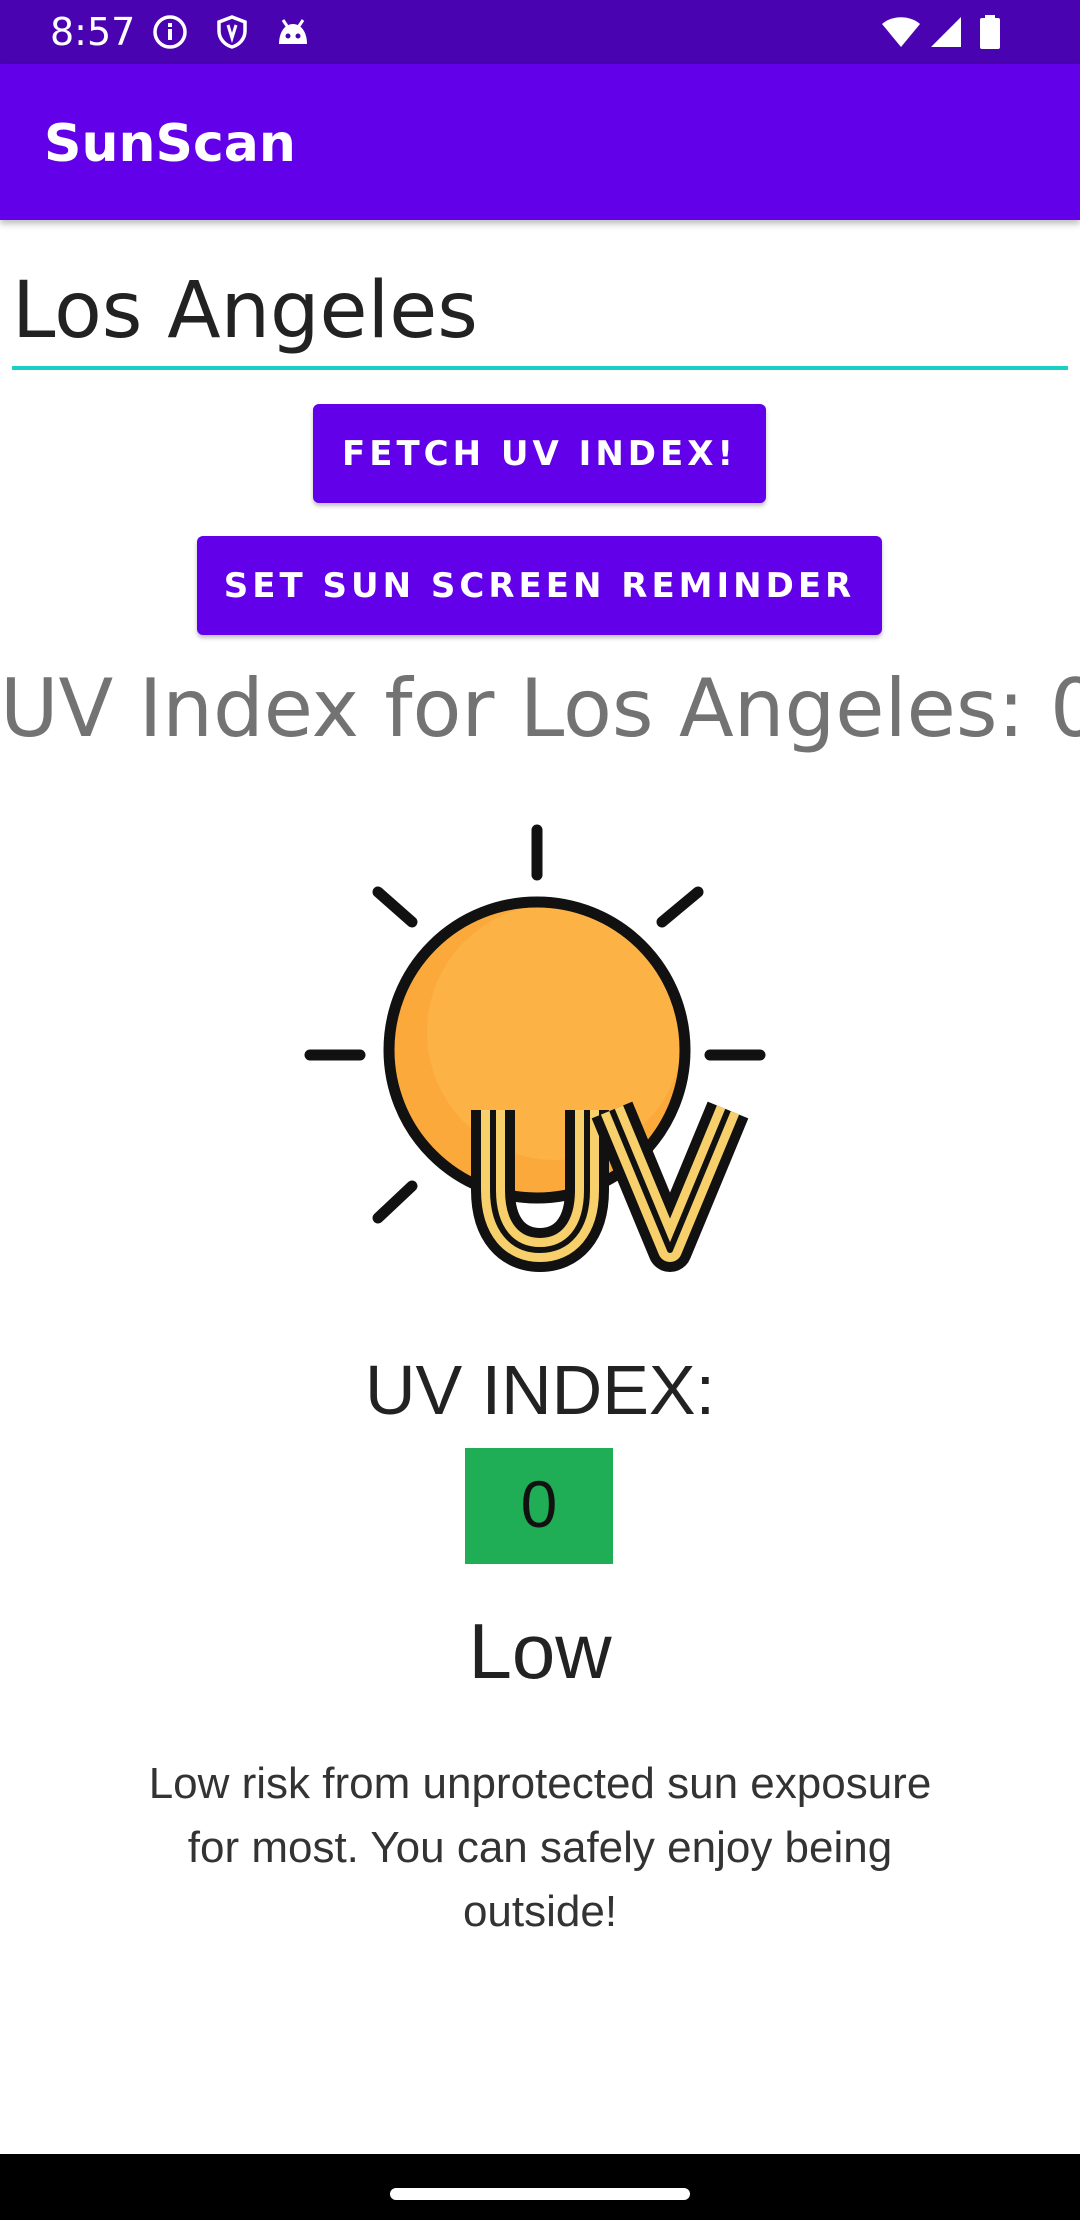 The height and width of the screenshot is (2220, 1080). Describe the element at coordinates (901, 32) in the screenshot. I see `wifi-icon` at that location.